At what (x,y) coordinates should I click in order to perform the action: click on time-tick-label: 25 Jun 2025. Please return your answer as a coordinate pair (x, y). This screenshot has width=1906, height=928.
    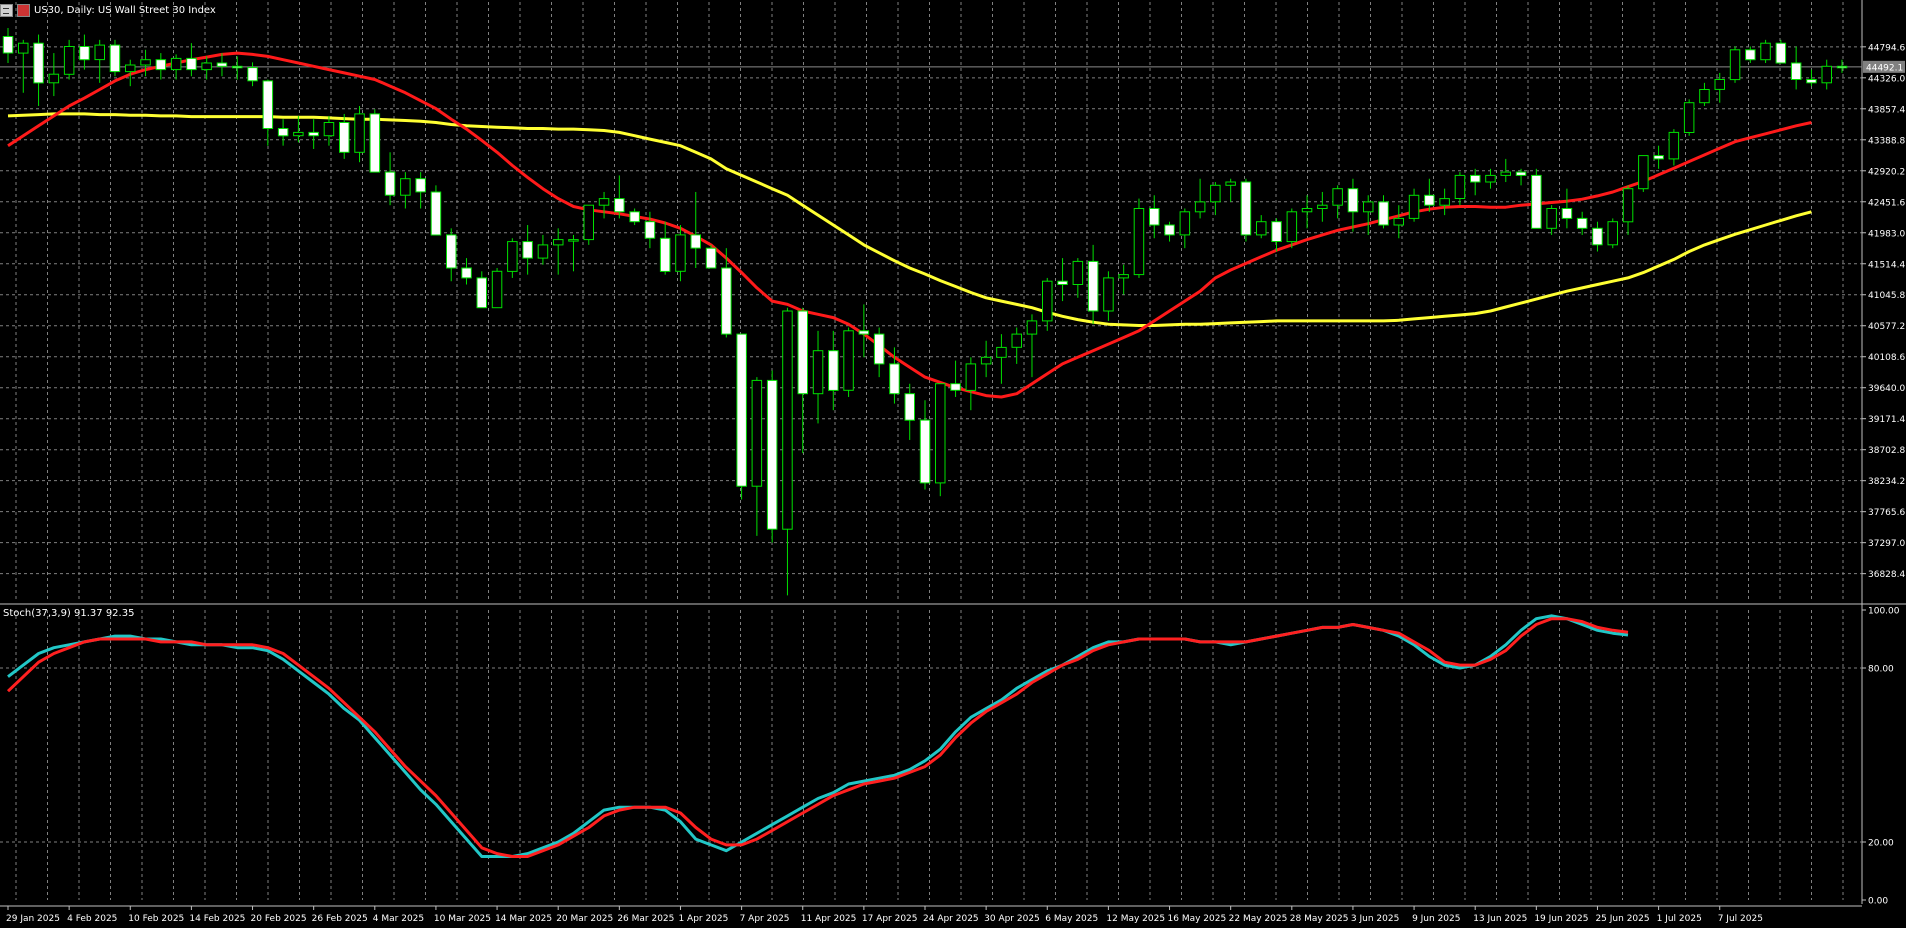
    Looking at the image, I should click on (1622, 919).